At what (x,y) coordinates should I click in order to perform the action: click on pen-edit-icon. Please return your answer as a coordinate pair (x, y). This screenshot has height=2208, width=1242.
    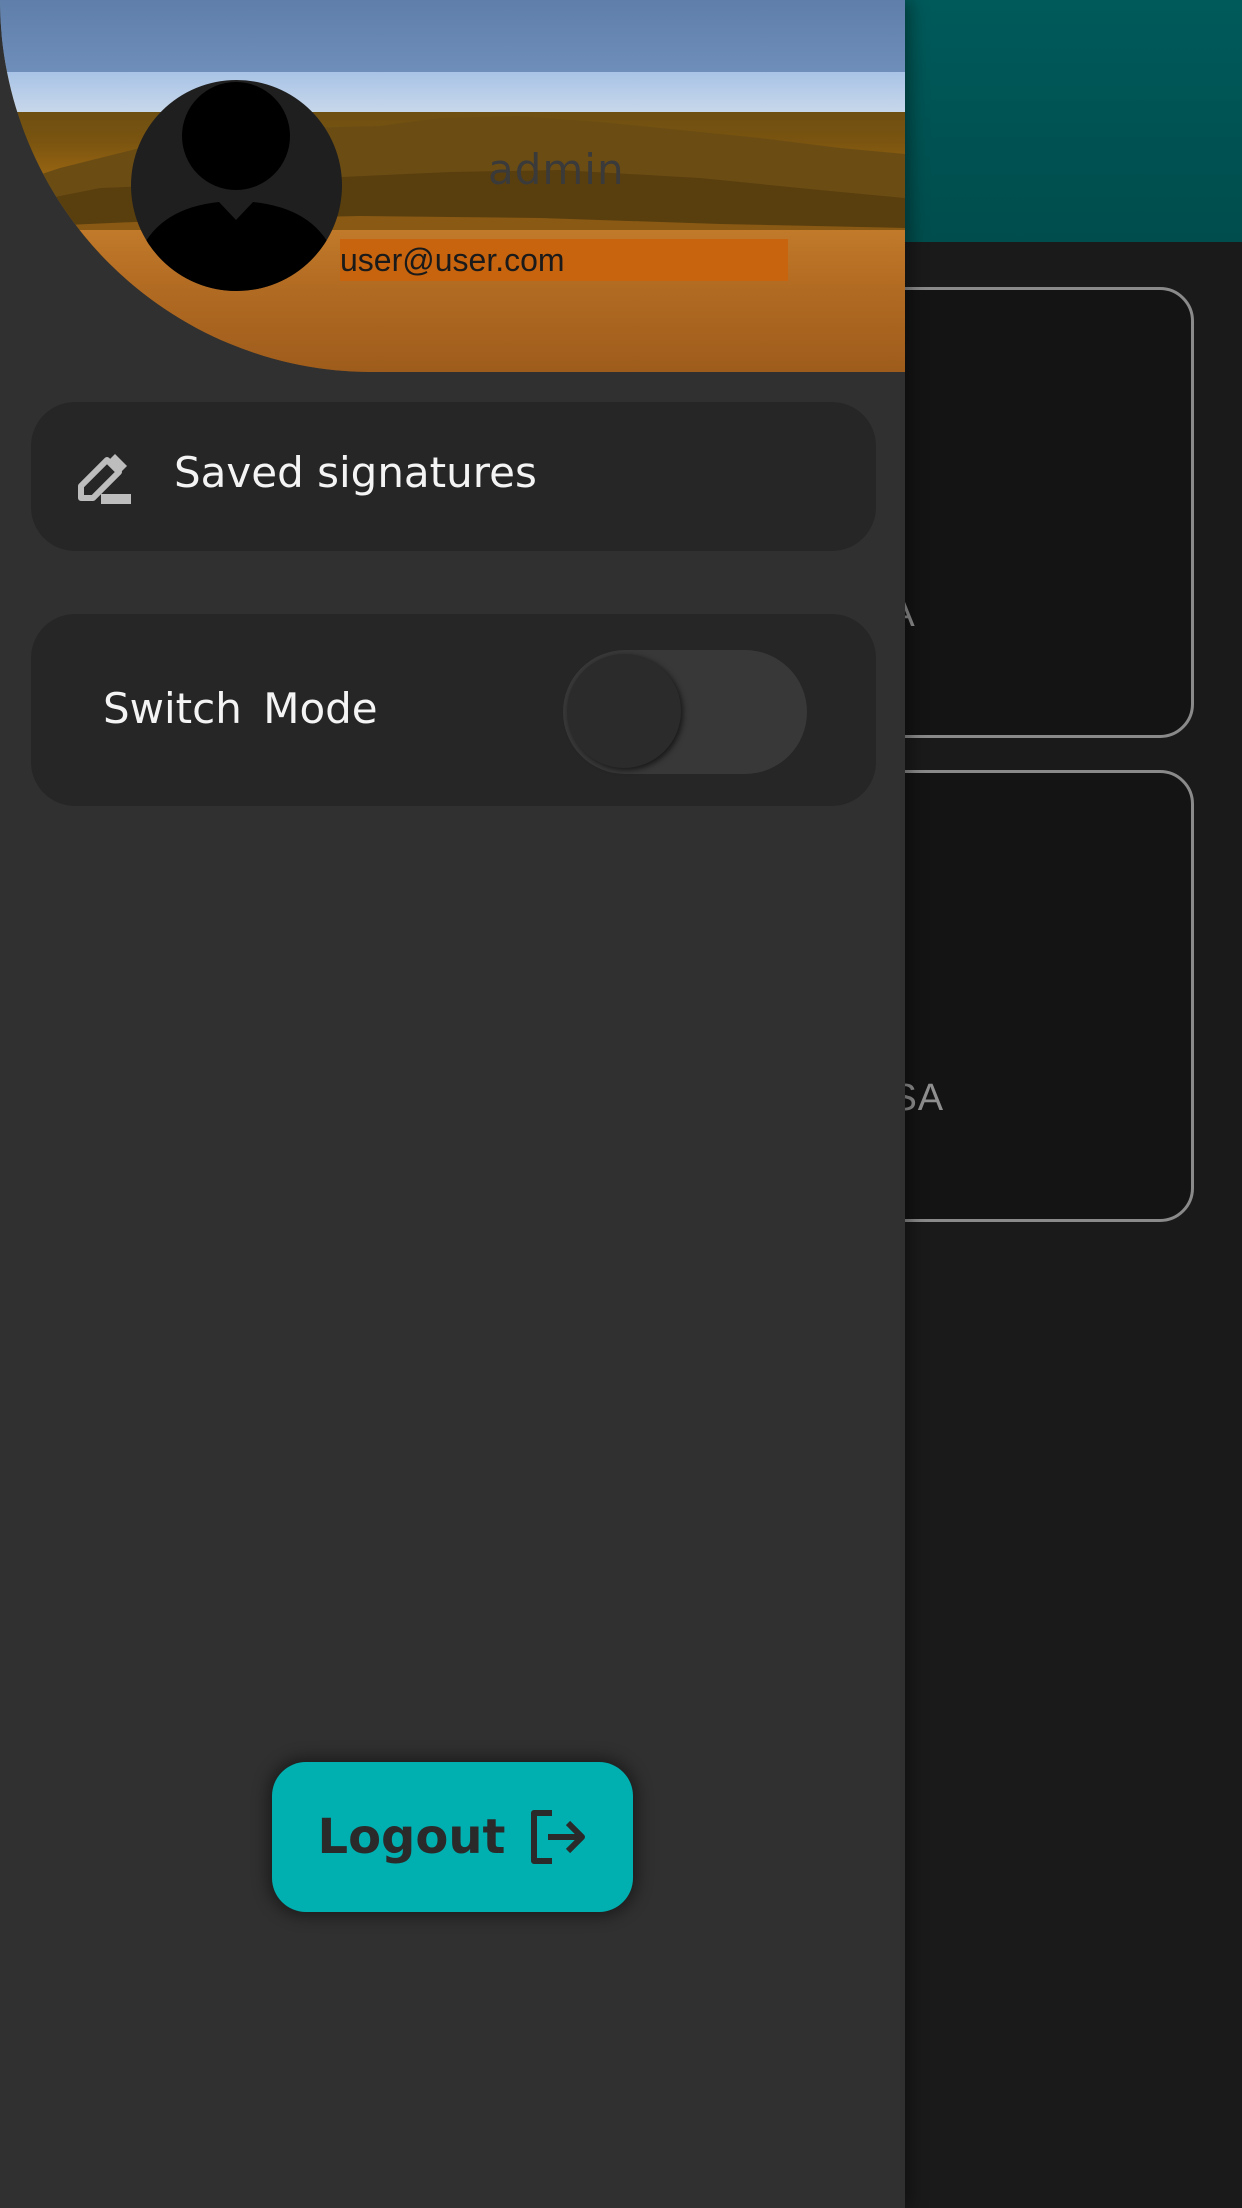
    Looking at the image, I should click on (104, 479).